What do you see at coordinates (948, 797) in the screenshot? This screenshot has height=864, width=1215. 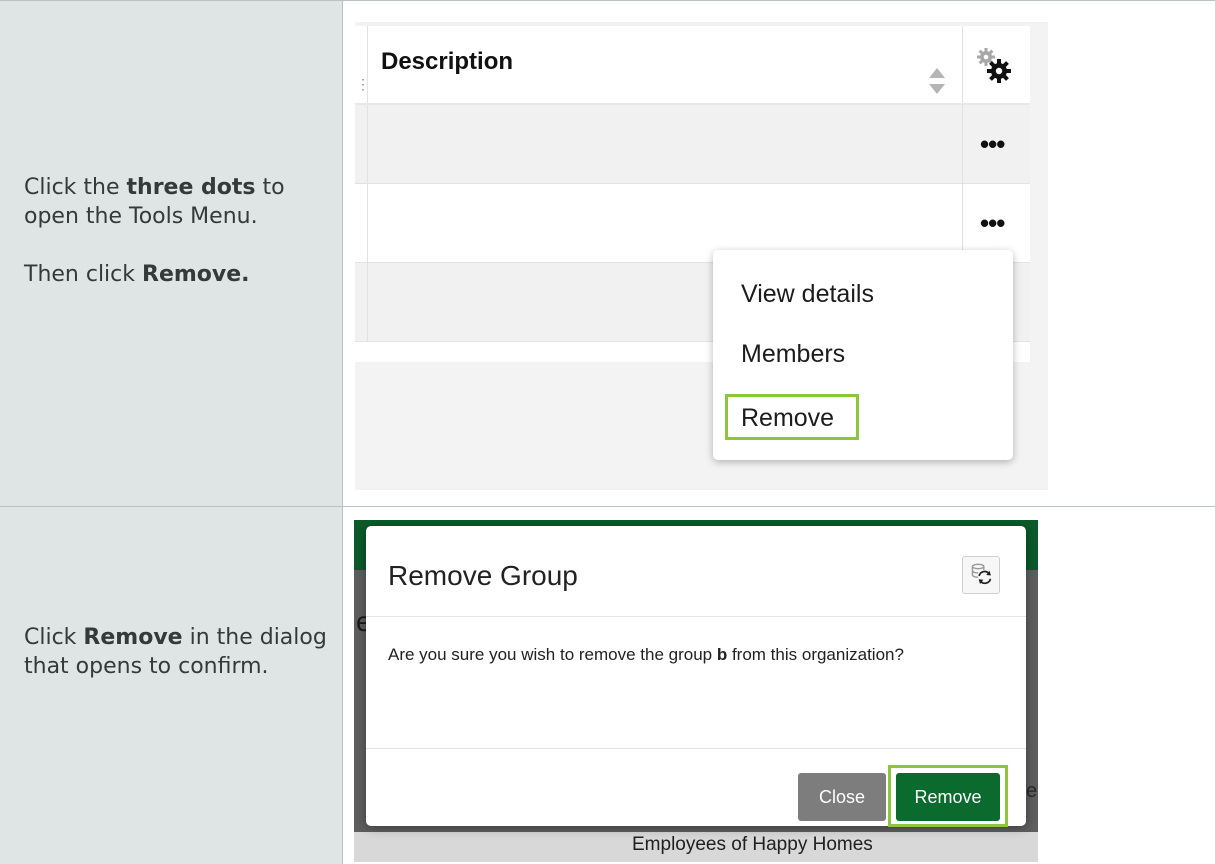 I see `remove-button: Remove` at bounding box center [948, 797].